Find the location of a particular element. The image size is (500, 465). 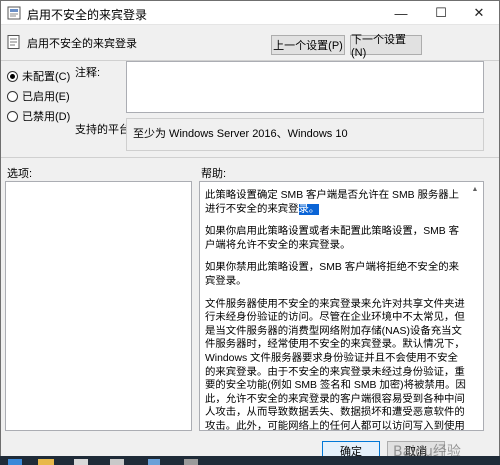

help-paragraph: 如果你禁用此策略设置，SMB 客户端将拒绝不安全的来宾登录。 is located at coordinates (332, 274).